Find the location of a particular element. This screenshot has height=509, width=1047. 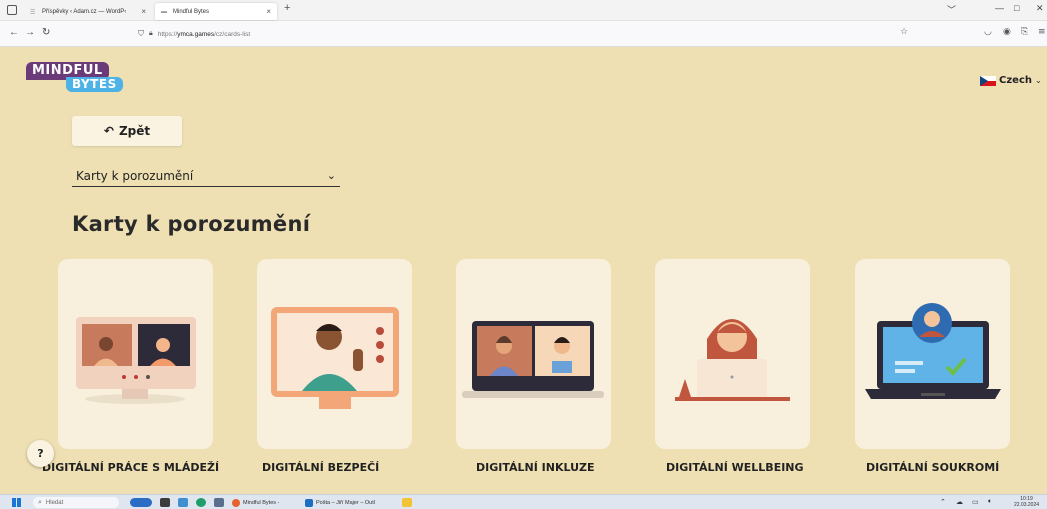

volume-icon: 🔈︎ is located at coordinates (990, 502).